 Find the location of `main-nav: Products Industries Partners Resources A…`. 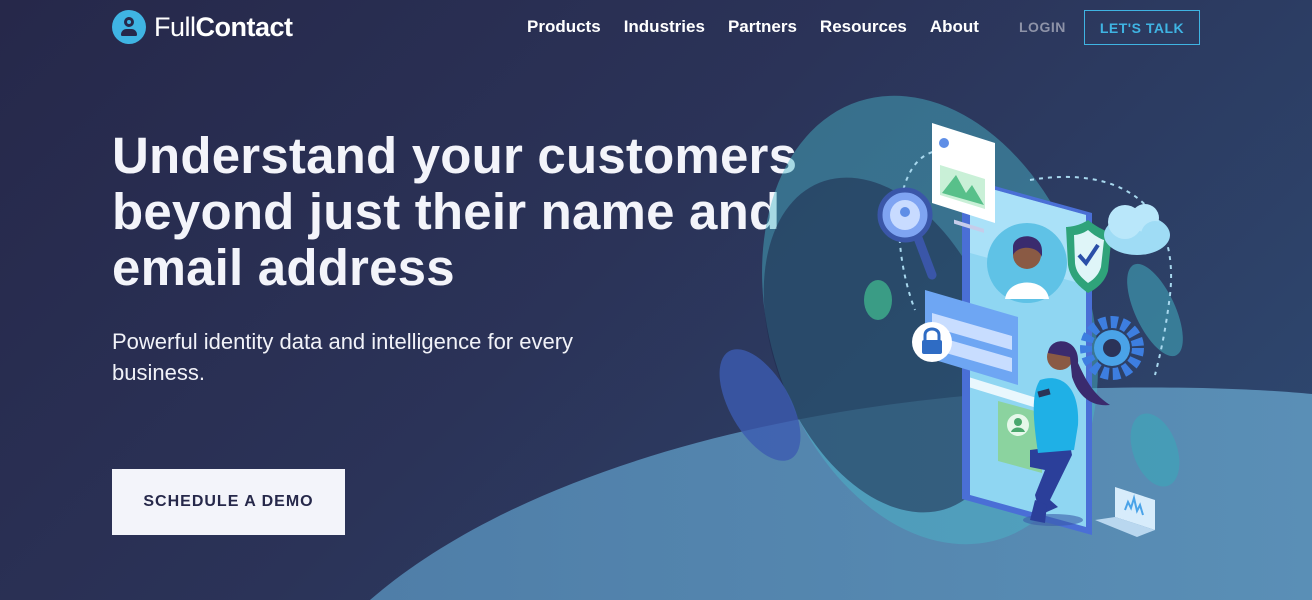

main-nav: Products Industries Partners Resources A… is located at coordinates (753, 27).